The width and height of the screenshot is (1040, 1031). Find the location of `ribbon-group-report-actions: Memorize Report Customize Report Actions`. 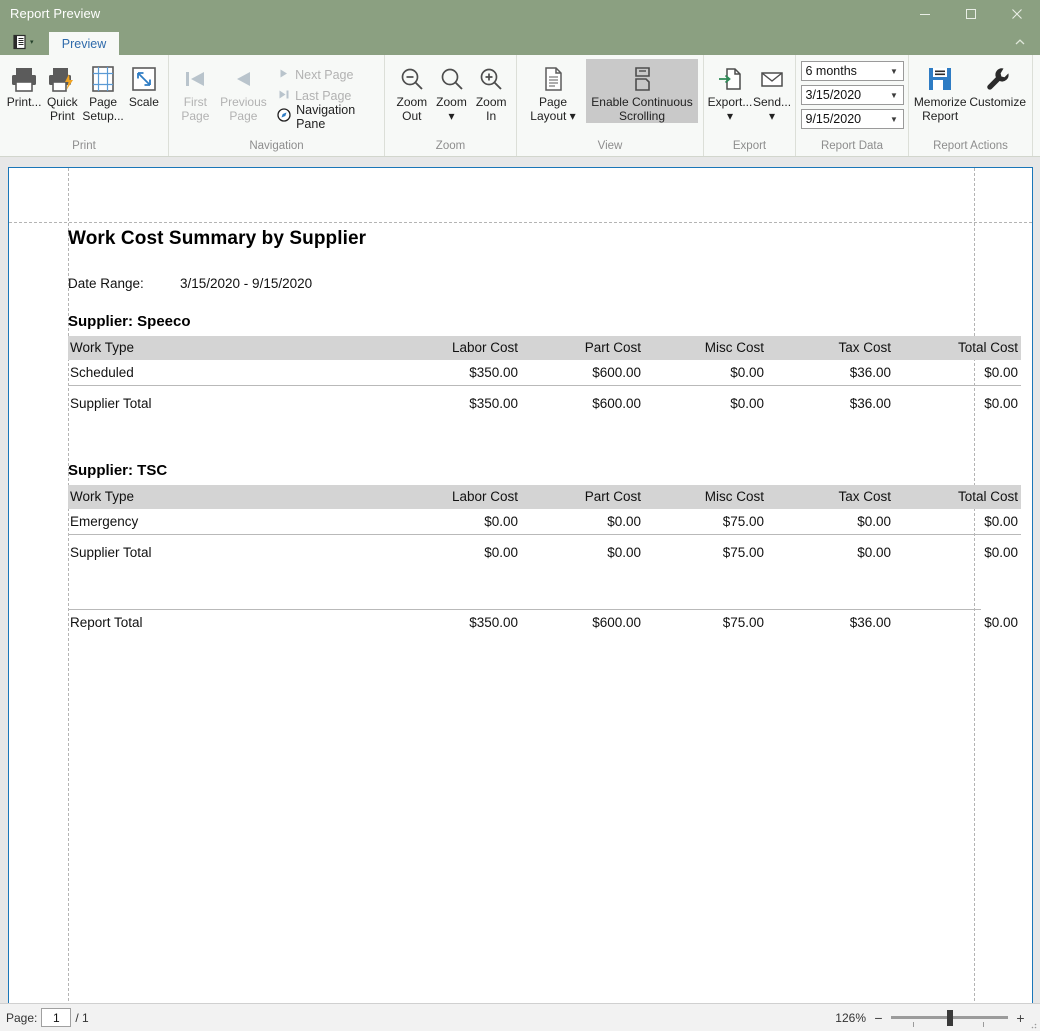

ribbon-group-report-actions: Memorize Report Customize Report Actions is located at coordinates (971, 105).